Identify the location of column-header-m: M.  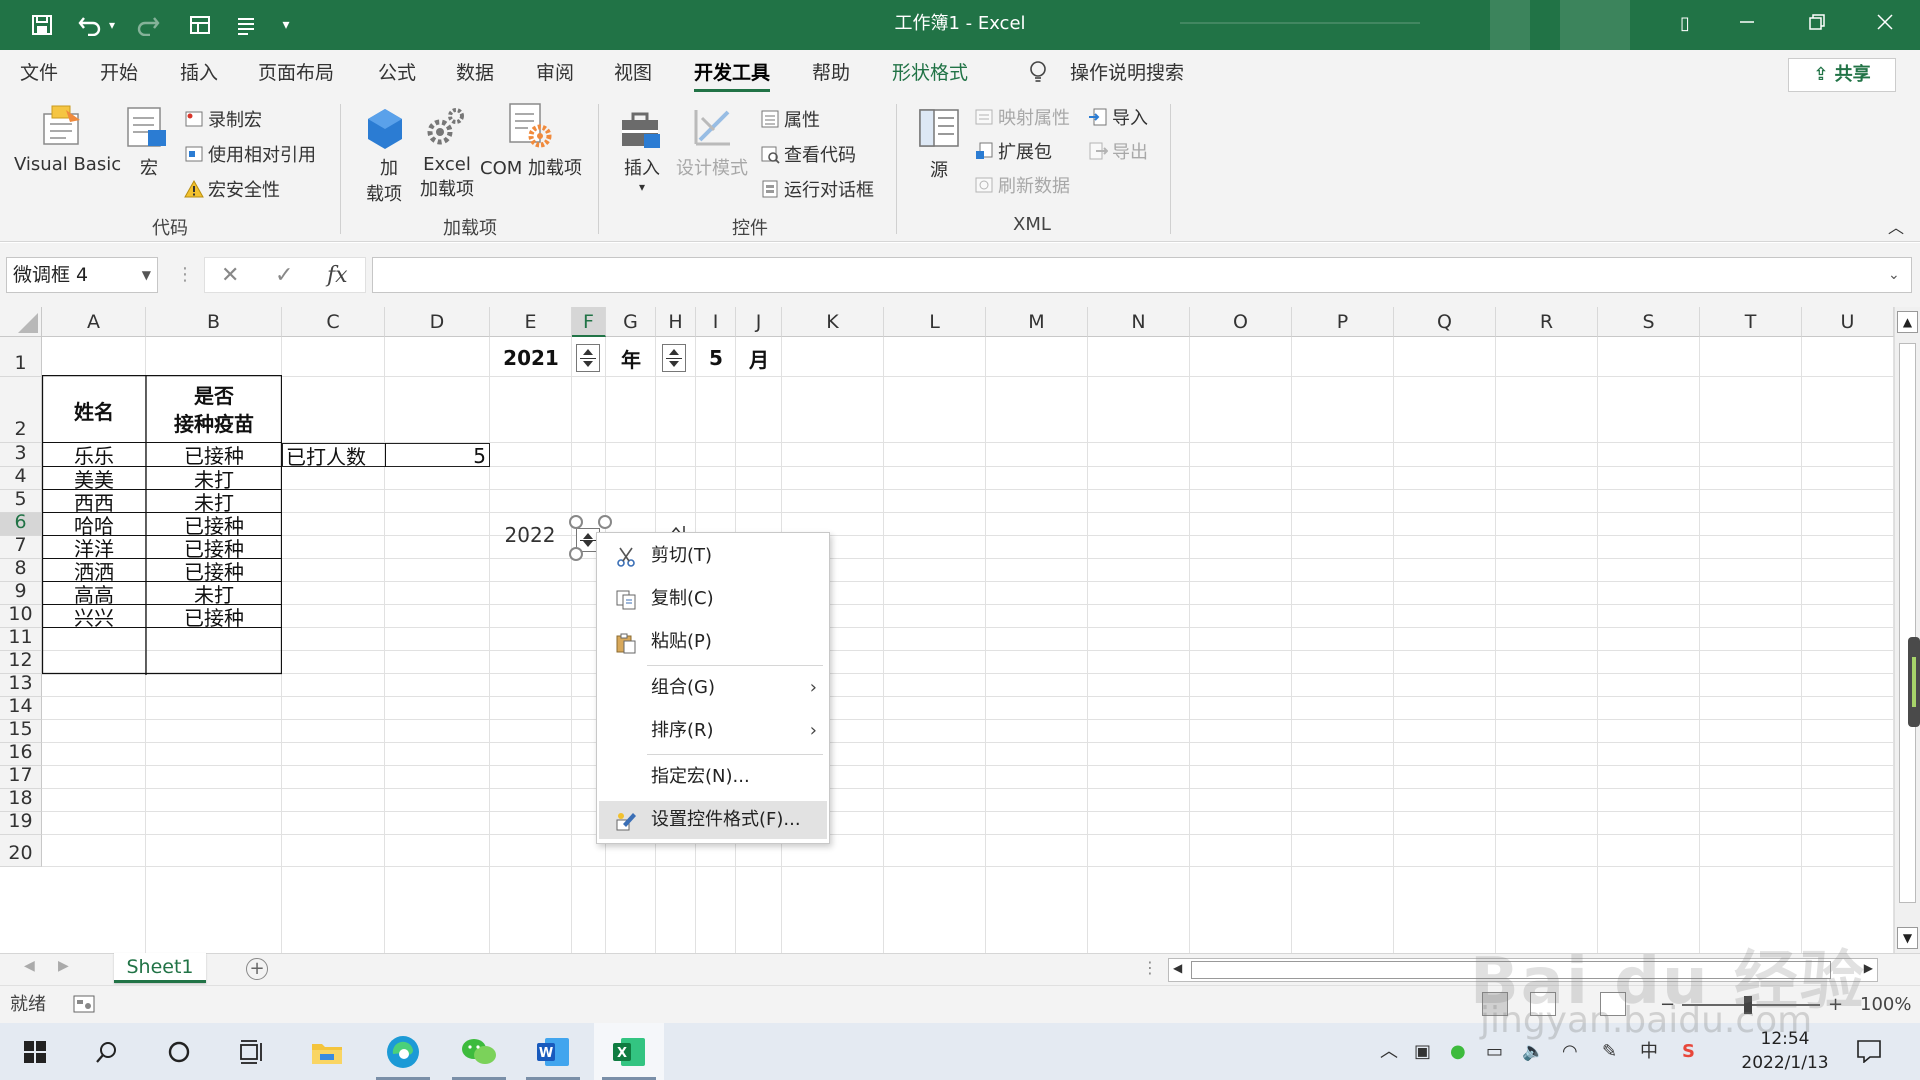
(1037, 322).